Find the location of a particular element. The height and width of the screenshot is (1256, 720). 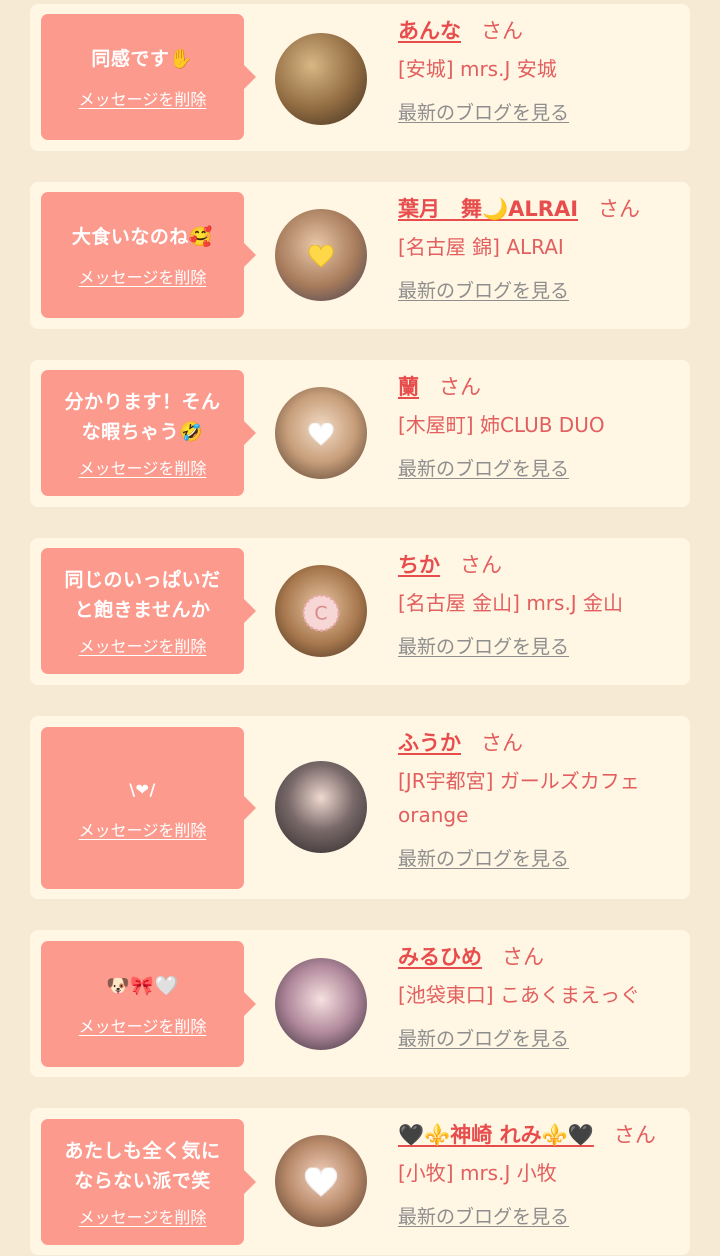

message-bubble: 分かります！そんな暇ちゃう🤣 メッセージを削除 is located at coordinates (148, 433).